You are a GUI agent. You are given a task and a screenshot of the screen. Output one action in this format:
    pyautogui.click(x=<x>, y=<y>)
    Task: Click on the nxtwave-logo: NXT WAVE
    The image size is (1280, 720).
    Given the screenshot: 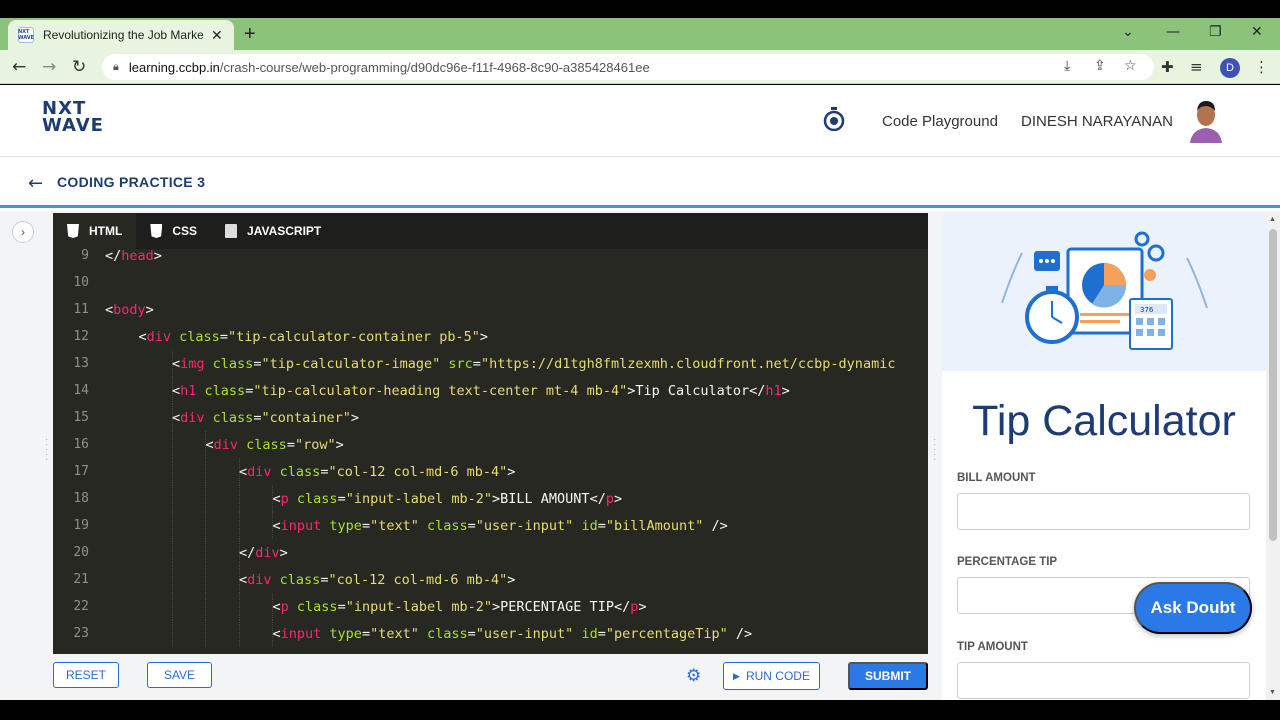 What is the action you would take?
    pyautogui.click(x=73, y=117)
    